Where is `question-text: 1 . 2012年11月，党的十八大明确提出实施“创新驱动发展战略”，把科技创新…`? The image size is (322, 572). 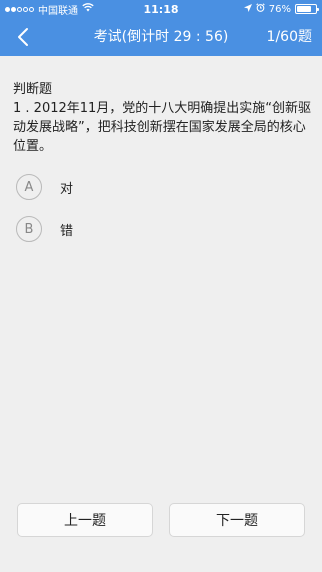
question-text: 1 . 2012年11月，党的十八大明确提出实施“创新驱动发展战略”，把科技创新… is located at coordinates (162, 127).